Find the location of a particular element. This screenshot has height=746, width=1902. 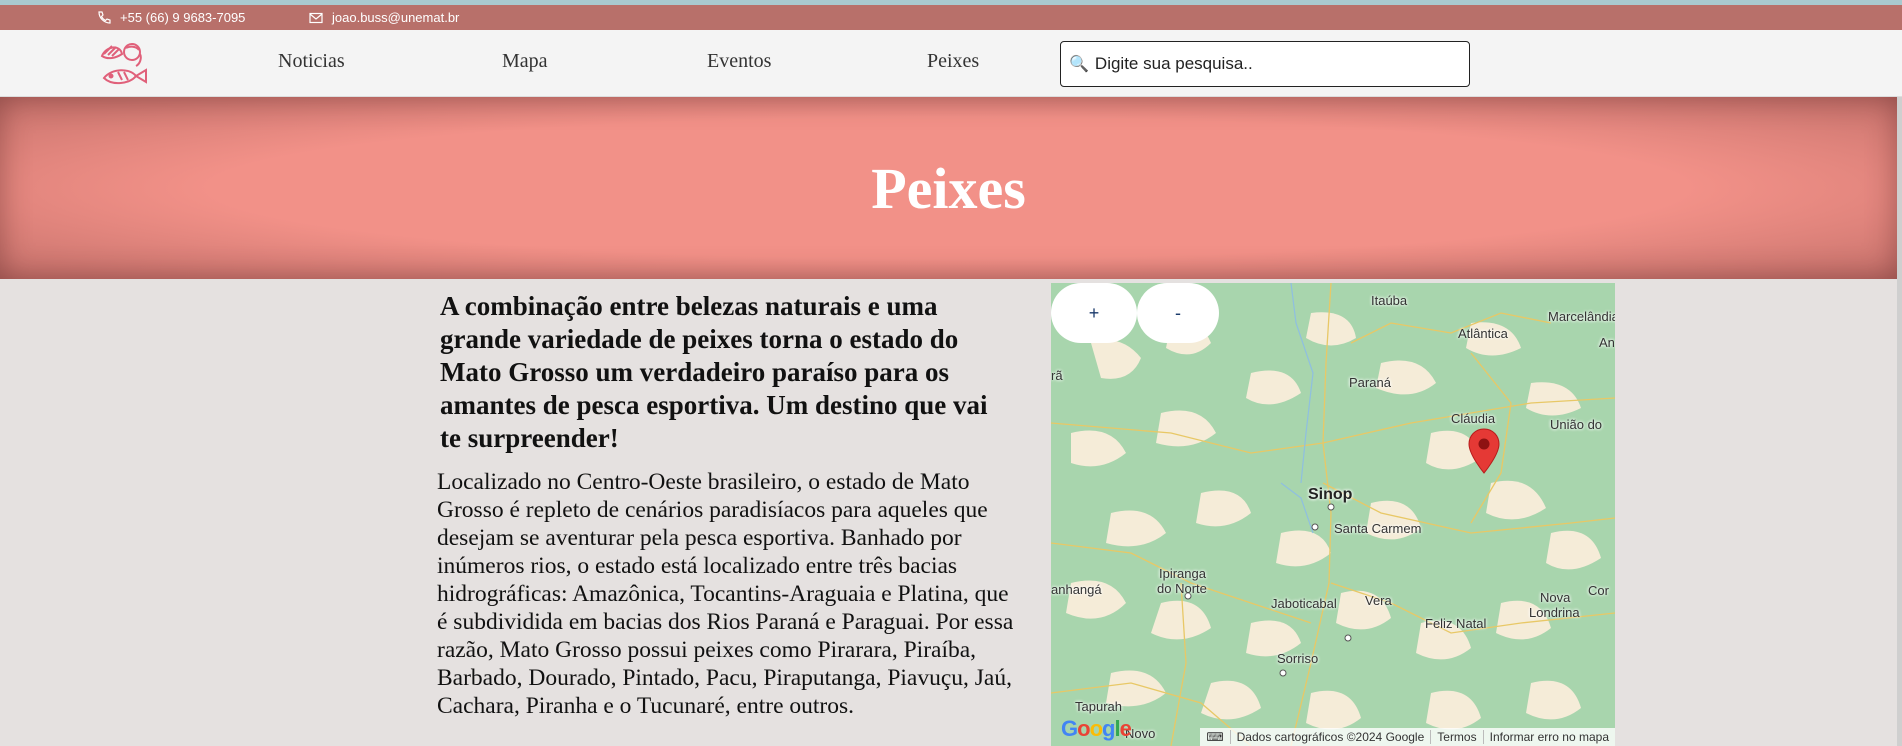

map-label-tapurah: Tapurah is located at coordinates (1098, 706).